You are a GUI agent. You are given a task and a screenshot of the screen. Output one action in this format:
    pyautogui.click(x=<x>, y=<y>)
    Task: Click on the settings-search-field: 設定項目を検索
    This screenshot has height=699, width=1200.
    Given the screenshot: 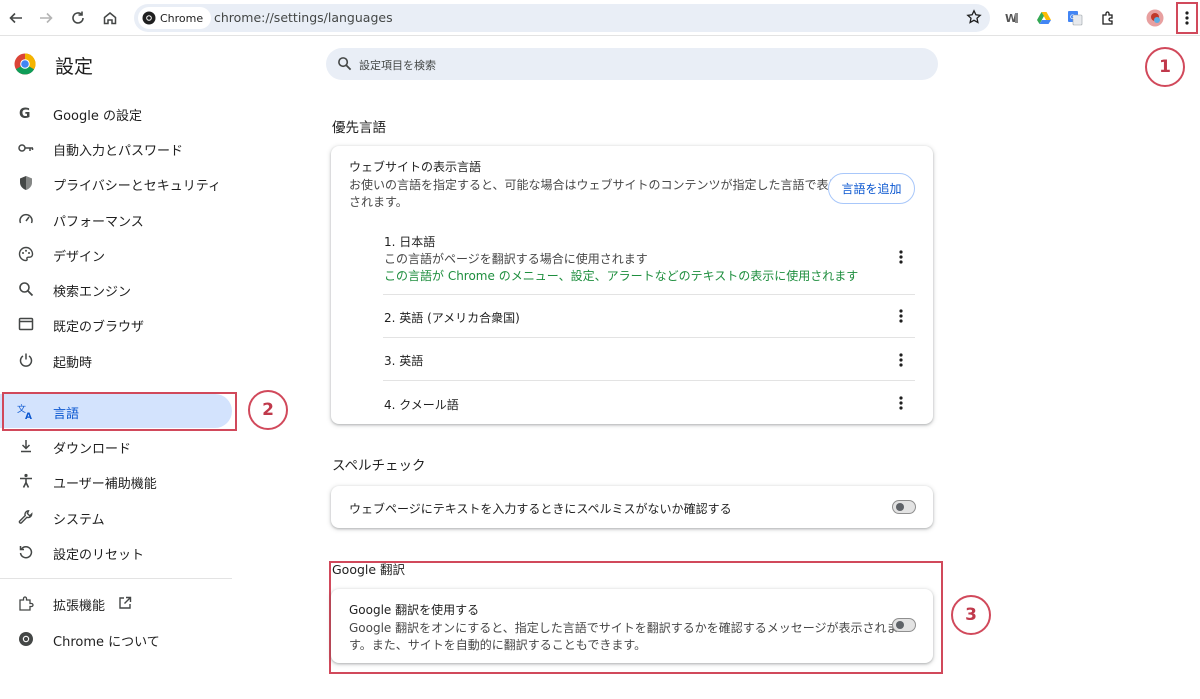 What is the action you would take?
    pyautogui.click(x=632, y=64)
    